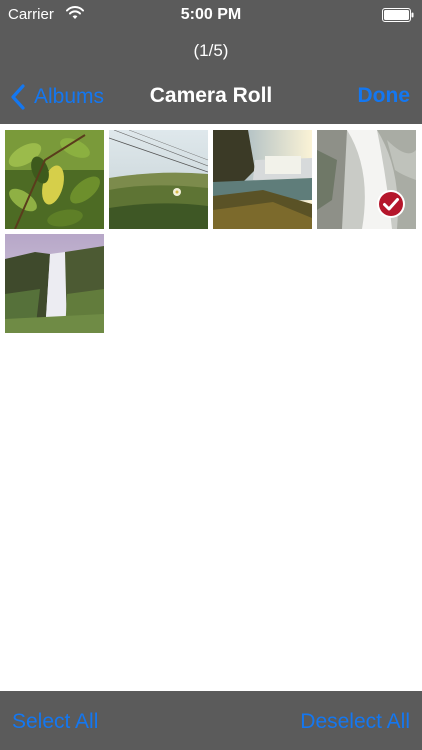 This screenshot has width=422, height=750. I want to click on photo-leaves, so click(54, 179).